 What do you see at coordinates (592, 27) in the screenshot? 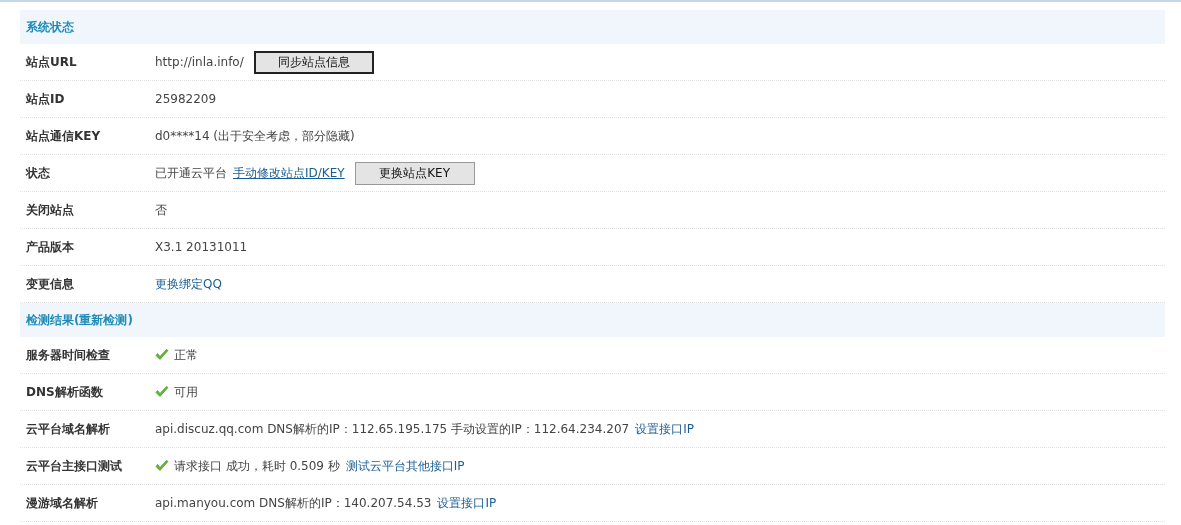
I see `section-header: 系统状态` at bounding box center [592, 27].